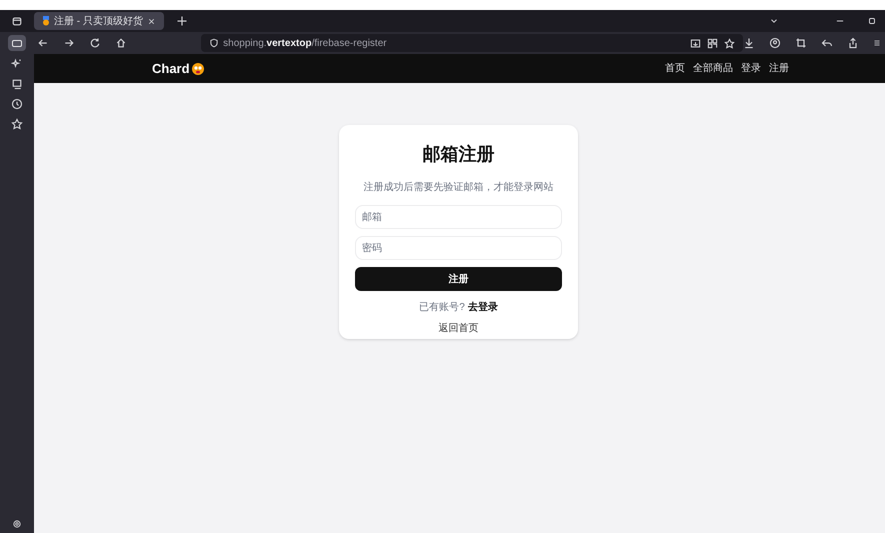 This screenshot has width=885, height=533. What do you see at coordinates (853, 43) in the screenshot?
I see `share-icon` at bounding box center [853, 43].